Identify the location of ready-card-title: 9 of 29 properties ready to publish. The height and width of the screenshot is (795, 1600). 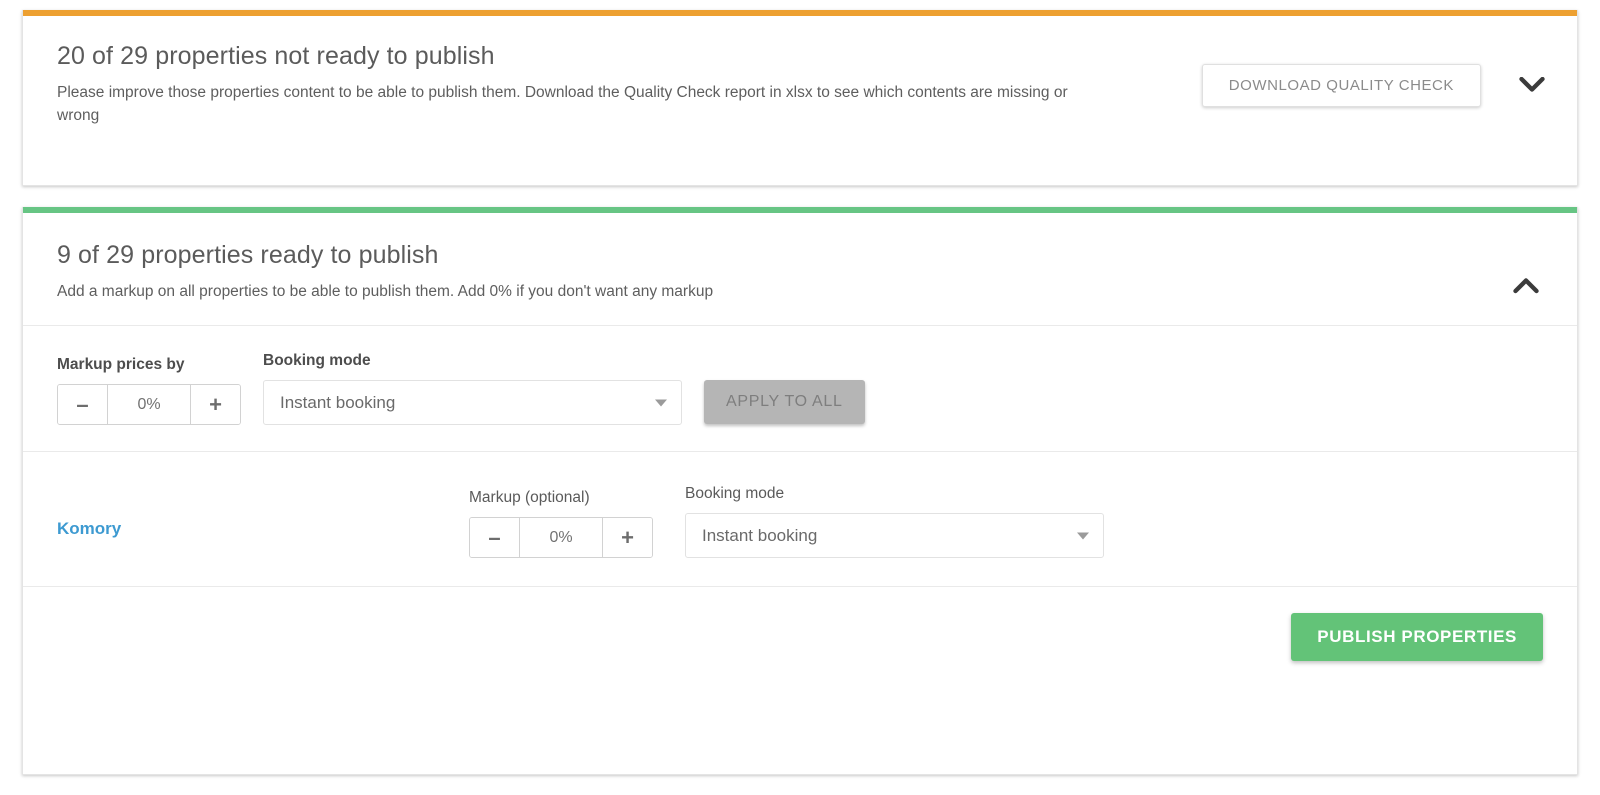
(248, 255).